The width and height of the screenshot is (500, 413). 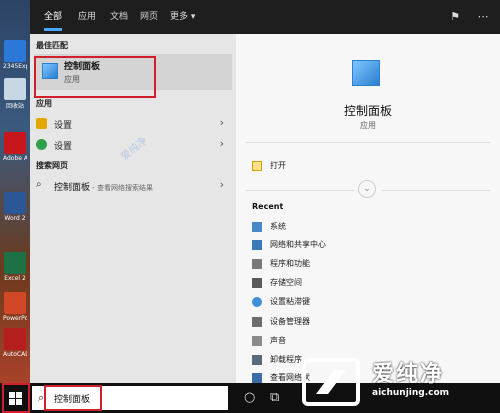 What do you see at coordinates (15, 354) in the screenshot?
I see `desktop-shortcut-label: AutoCAD 2014` at bounding box center [15, 354].